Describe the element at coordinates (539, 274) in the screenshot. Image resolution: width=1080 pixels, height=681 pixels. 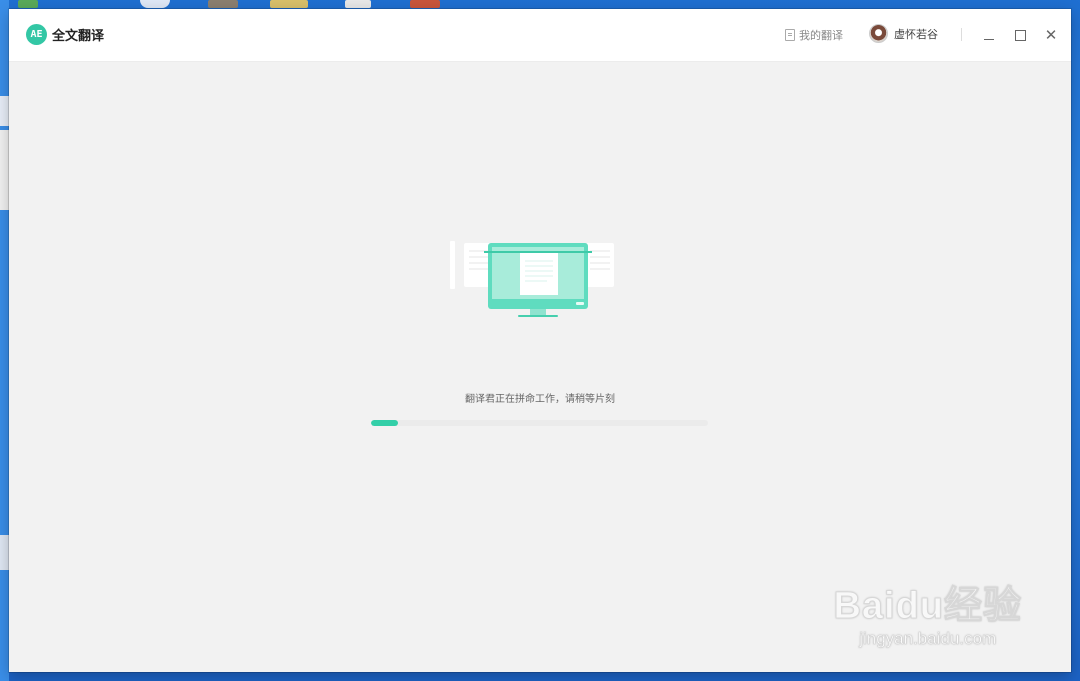
I see `screen-document` at that location.